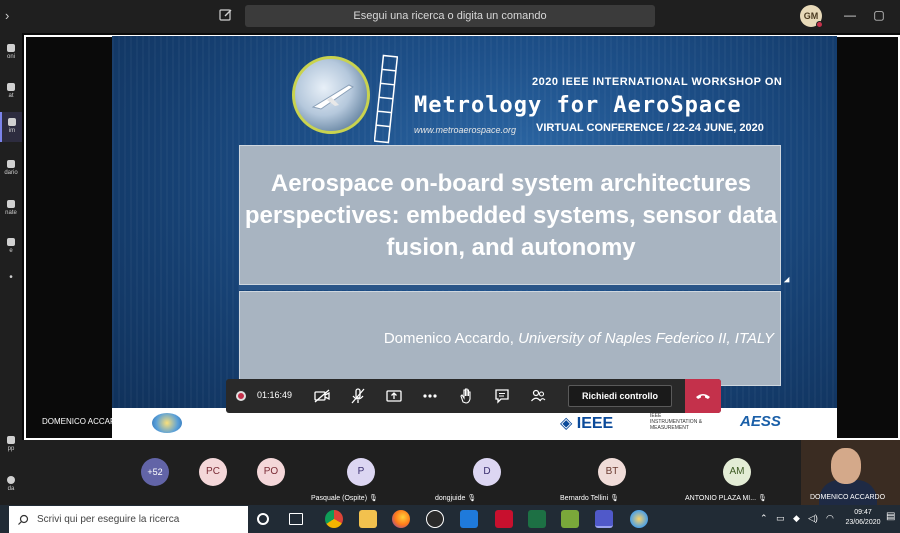 The height and width of the screenshot is (533, 900). Describe the element at coordinates (850, 15) in the screenshot. I see `minimize-button: —` at that location.